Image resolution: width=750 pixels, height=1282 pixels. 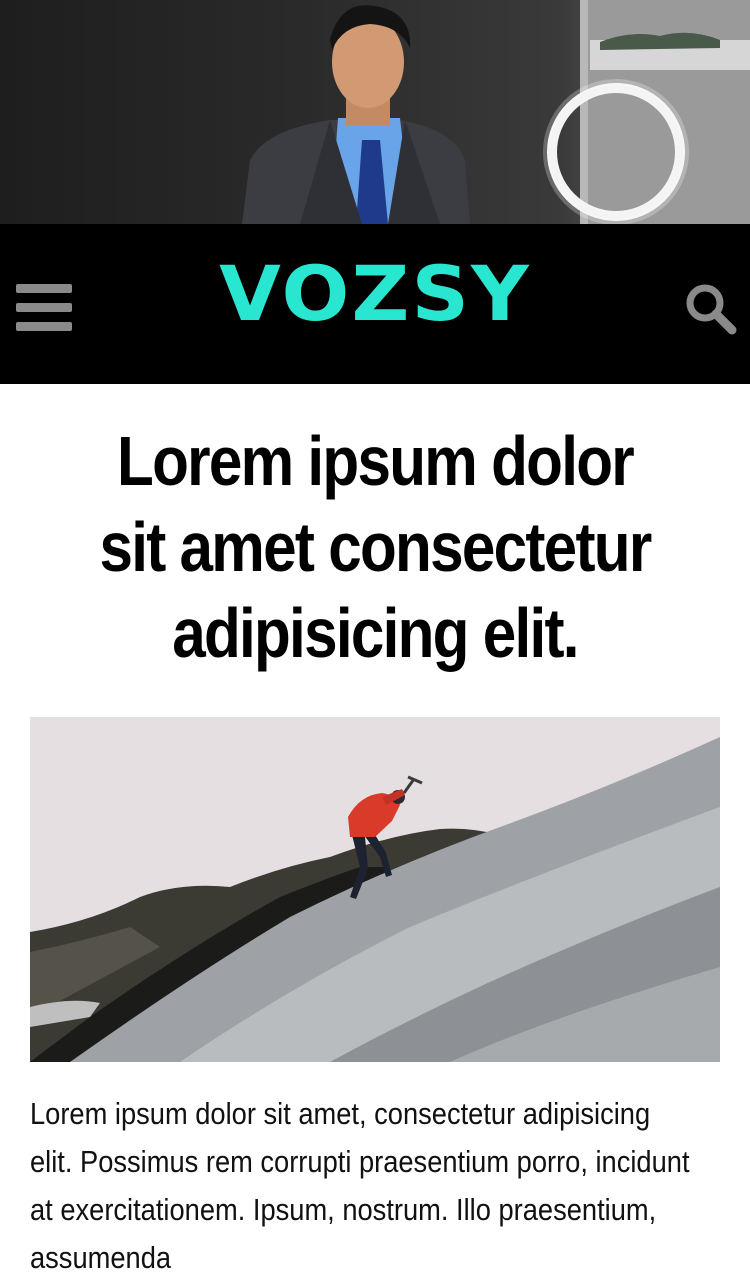 I want to click on site-header: VOZSY, so click(x=375, y=304).